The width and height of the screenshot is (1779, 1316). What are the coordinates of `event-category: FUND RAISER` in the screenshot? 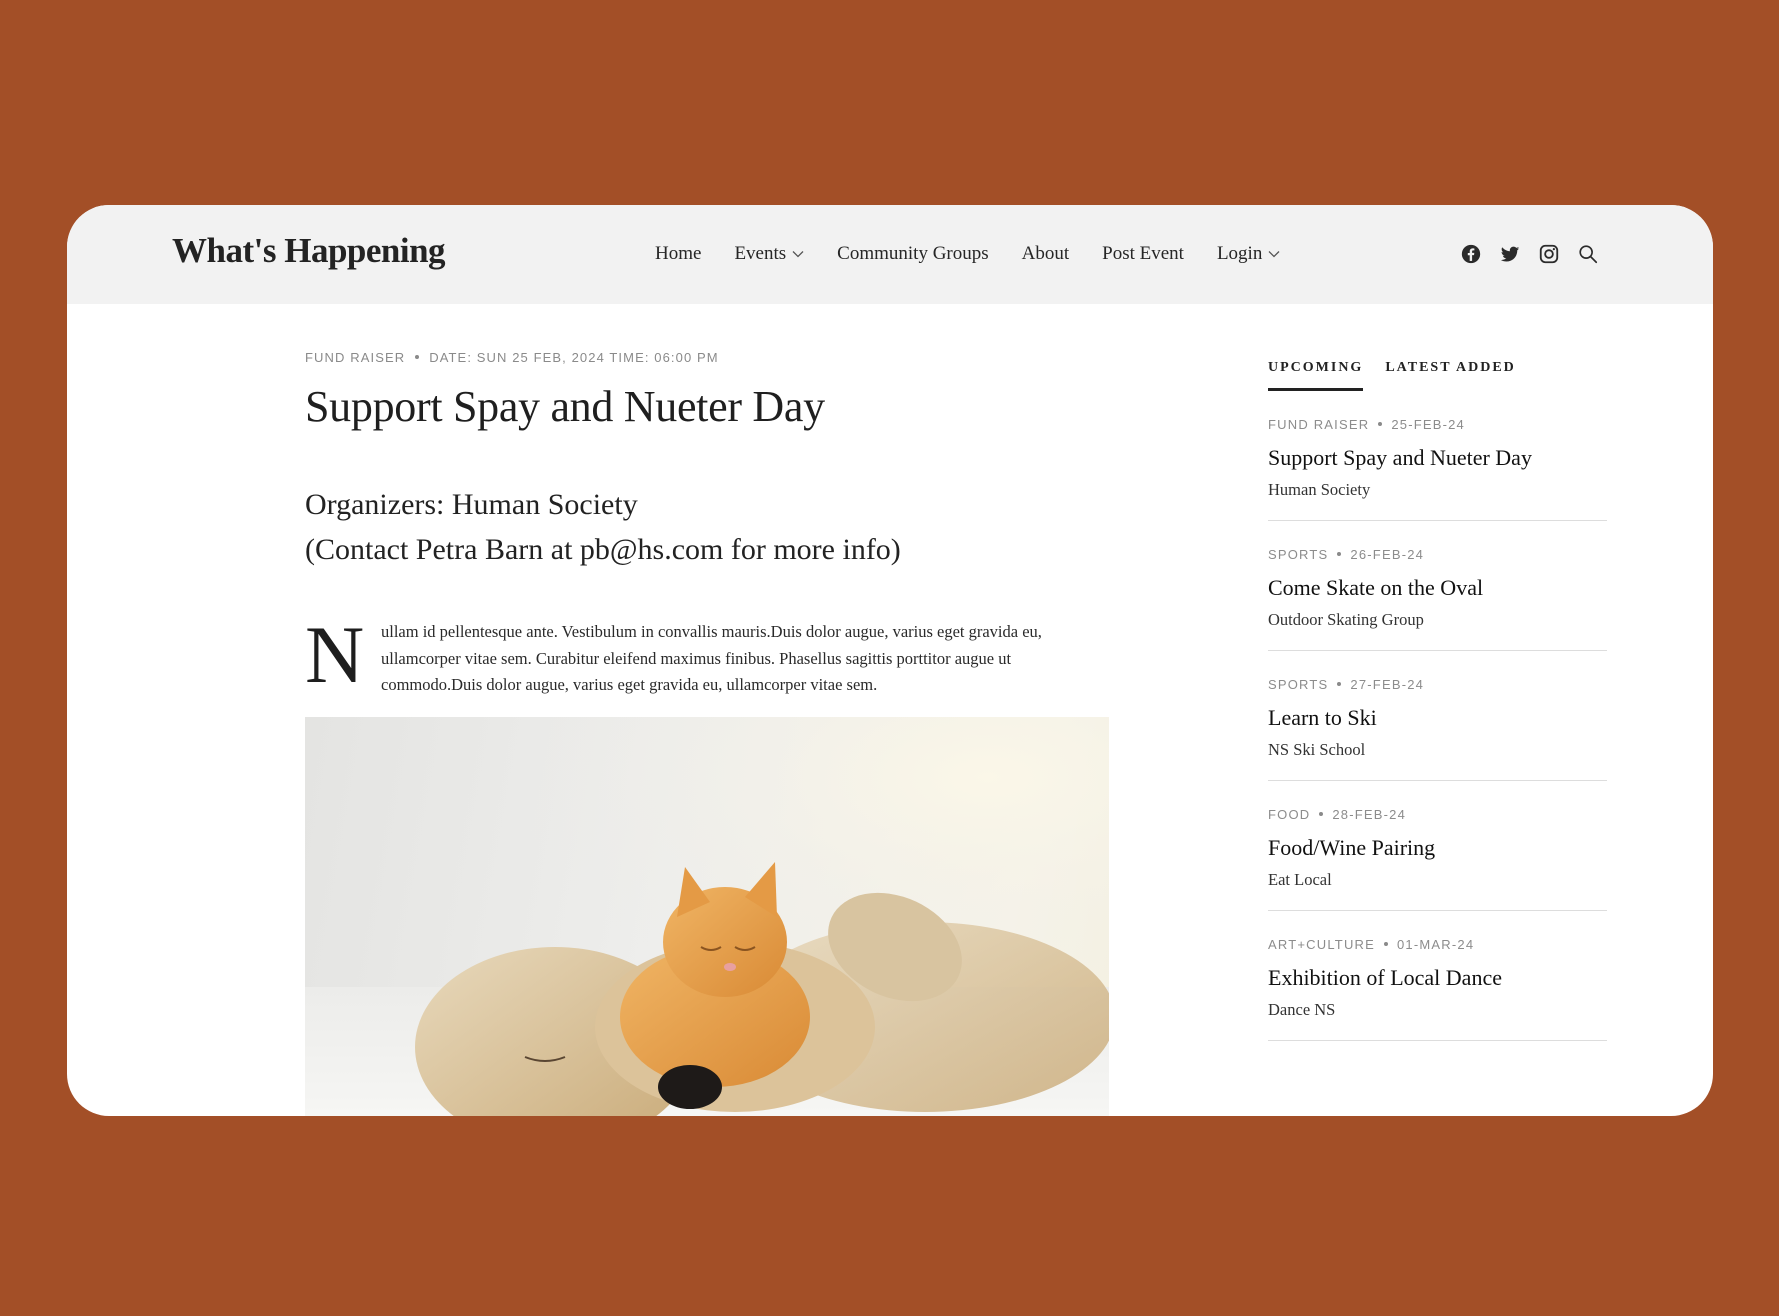 It's located at (1319, 424).